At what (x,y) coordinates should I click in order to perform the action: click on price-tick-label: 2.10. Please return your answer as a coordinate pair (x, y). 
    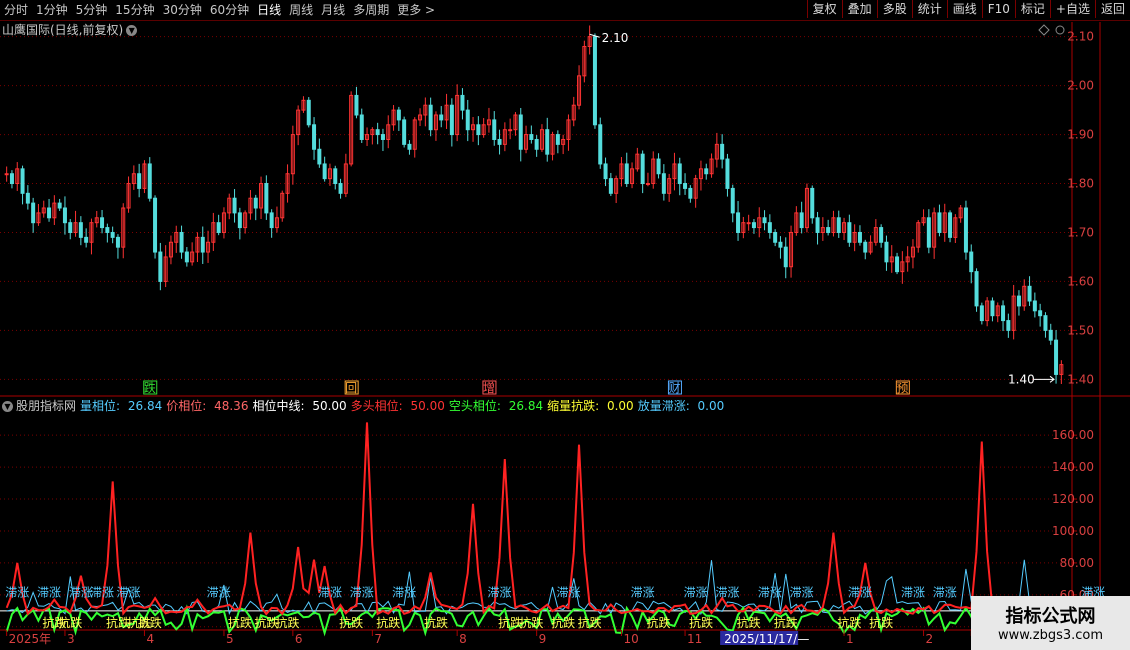
    Looking at the image, I should click on (1080, 37).